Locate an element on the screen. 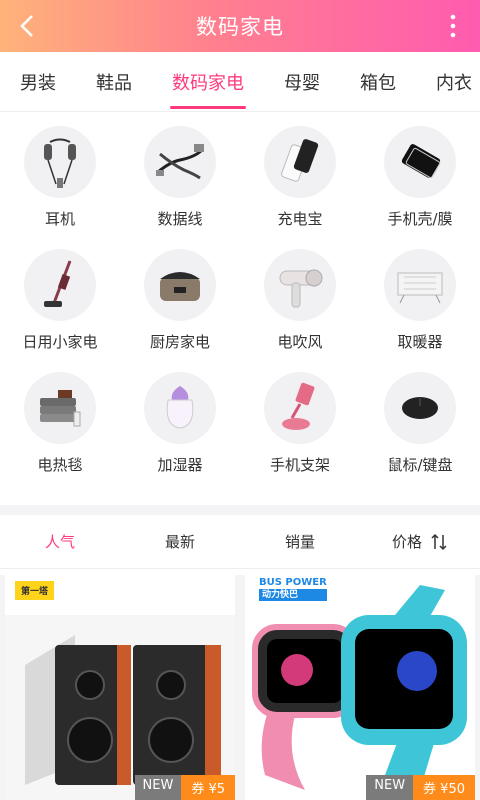 The image size is (480, 800). product-card: 第一塔 NEW 券 ¥5 is located at coordinates (120, 687).